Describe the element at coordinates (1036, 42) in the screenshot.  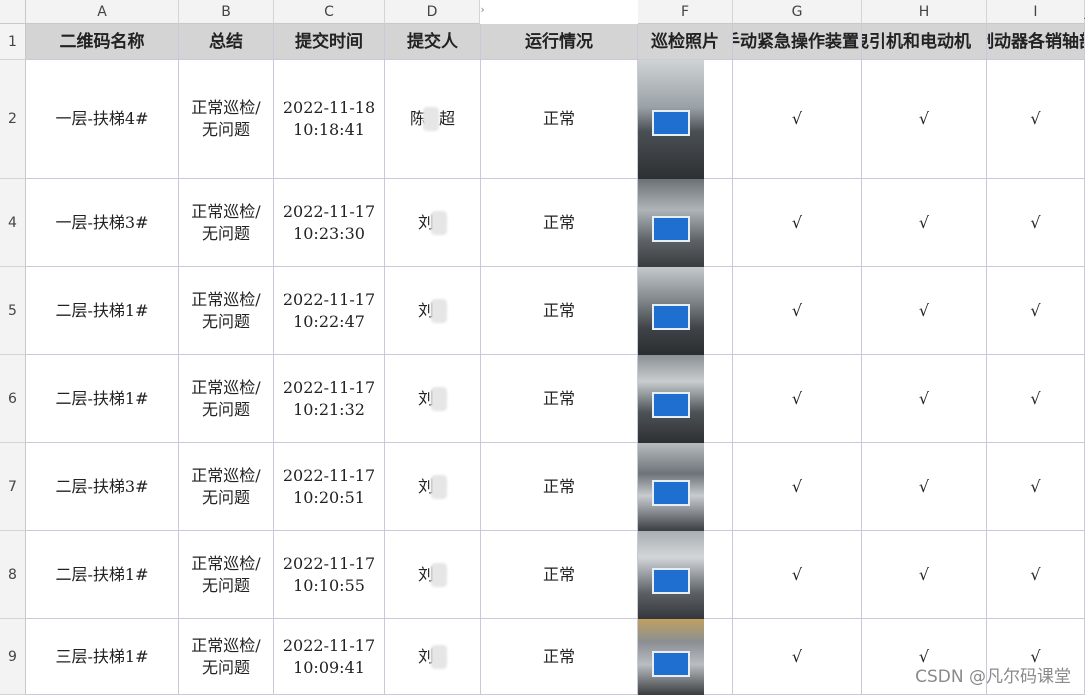
I see `header-brake-pins: 制动器各销轴部` at that location.